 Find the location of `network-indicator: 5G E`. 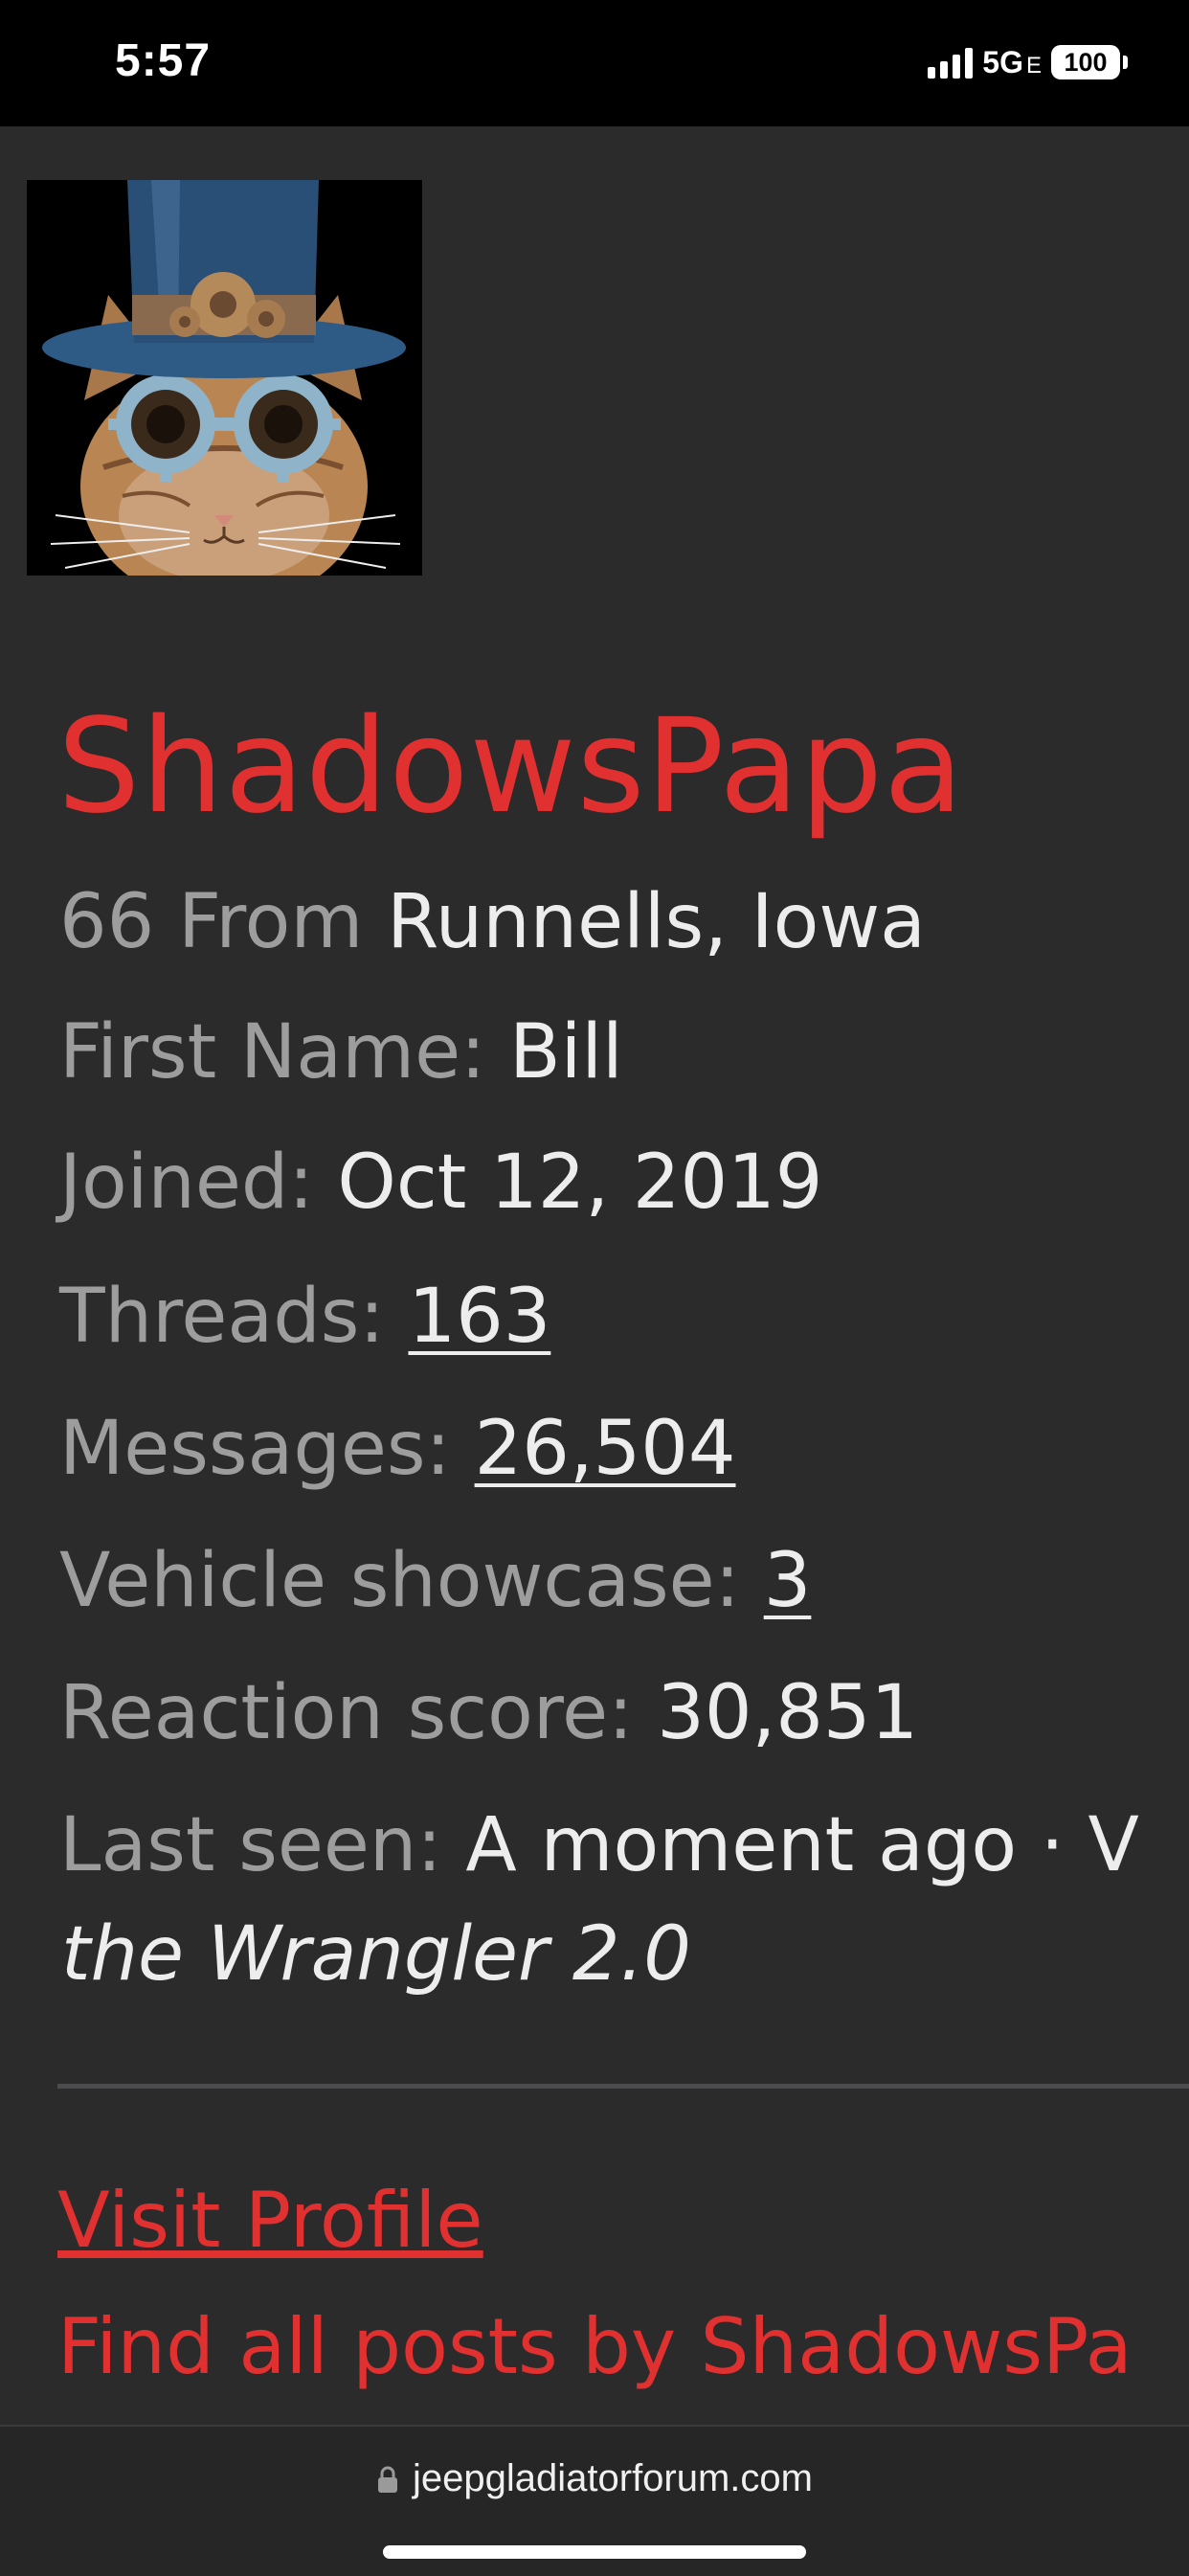

network-indicator: 5G E is located at coordinates (1012, 62).